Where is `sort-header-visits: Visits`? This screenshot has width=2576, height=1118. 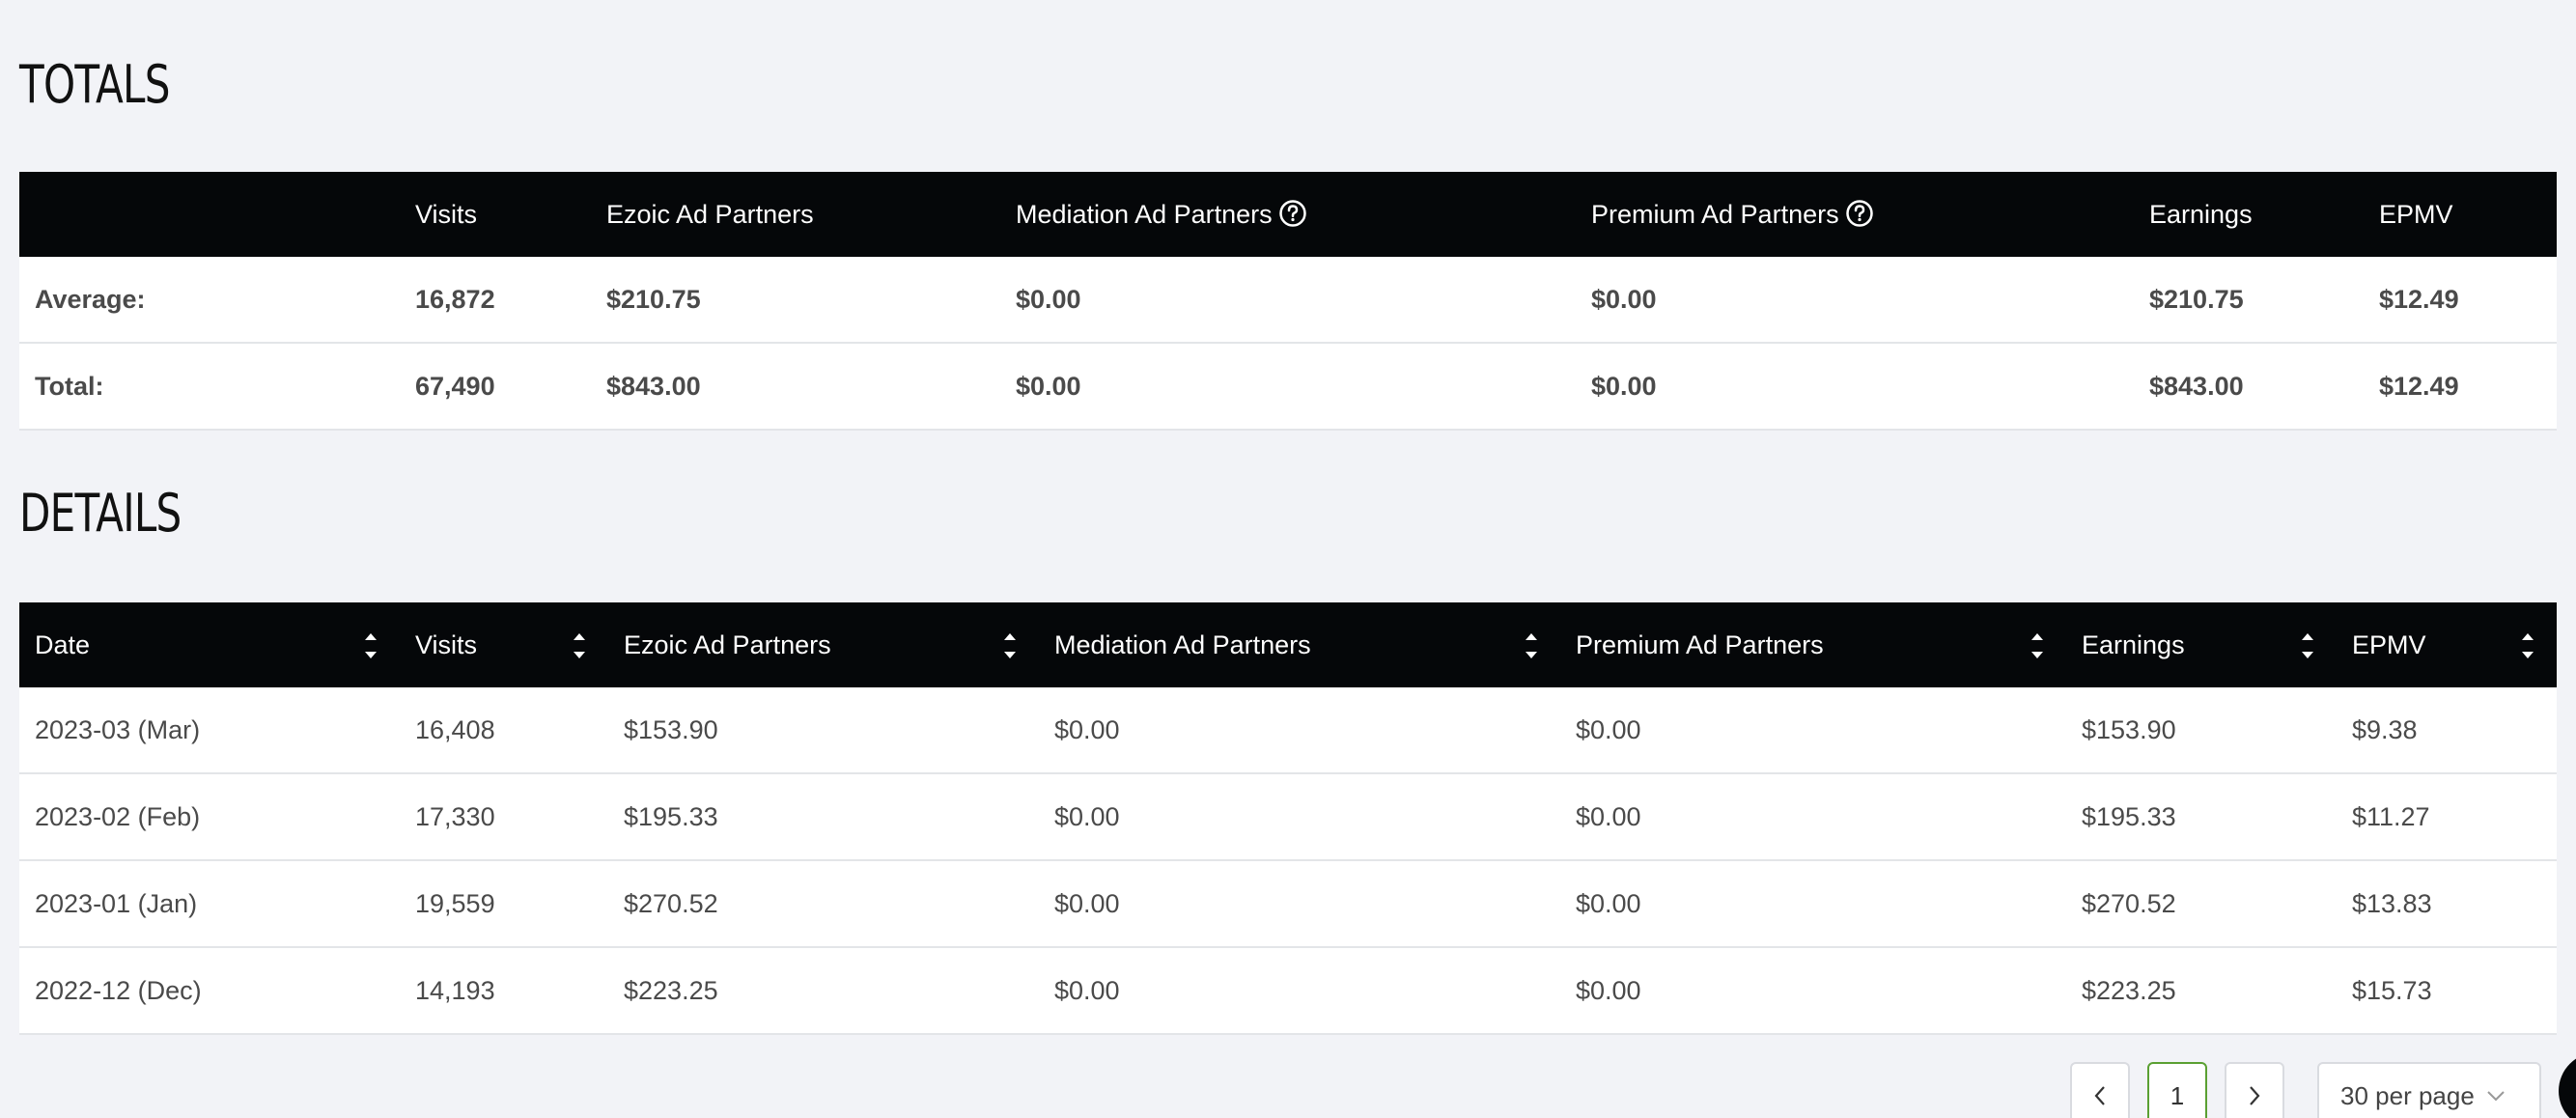
sort-header-visits: Visits is located at coordinates (504, 644).